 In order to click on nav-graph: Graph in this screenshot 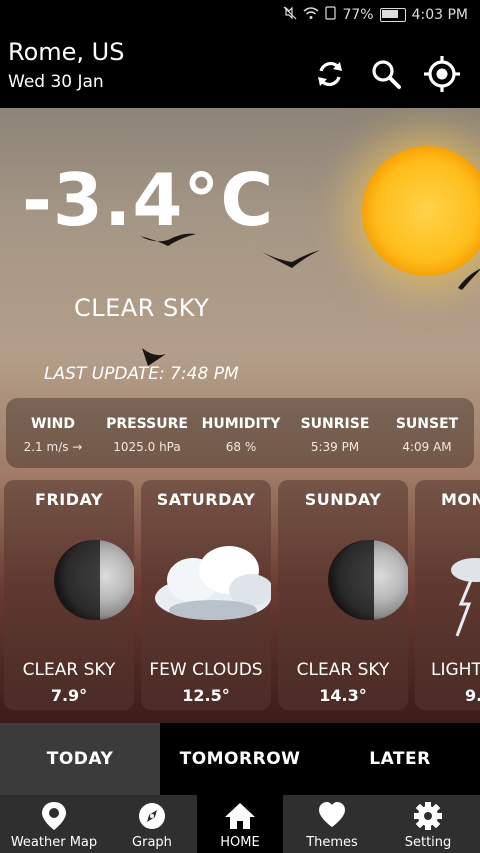, I will do `click(152, 824)`.